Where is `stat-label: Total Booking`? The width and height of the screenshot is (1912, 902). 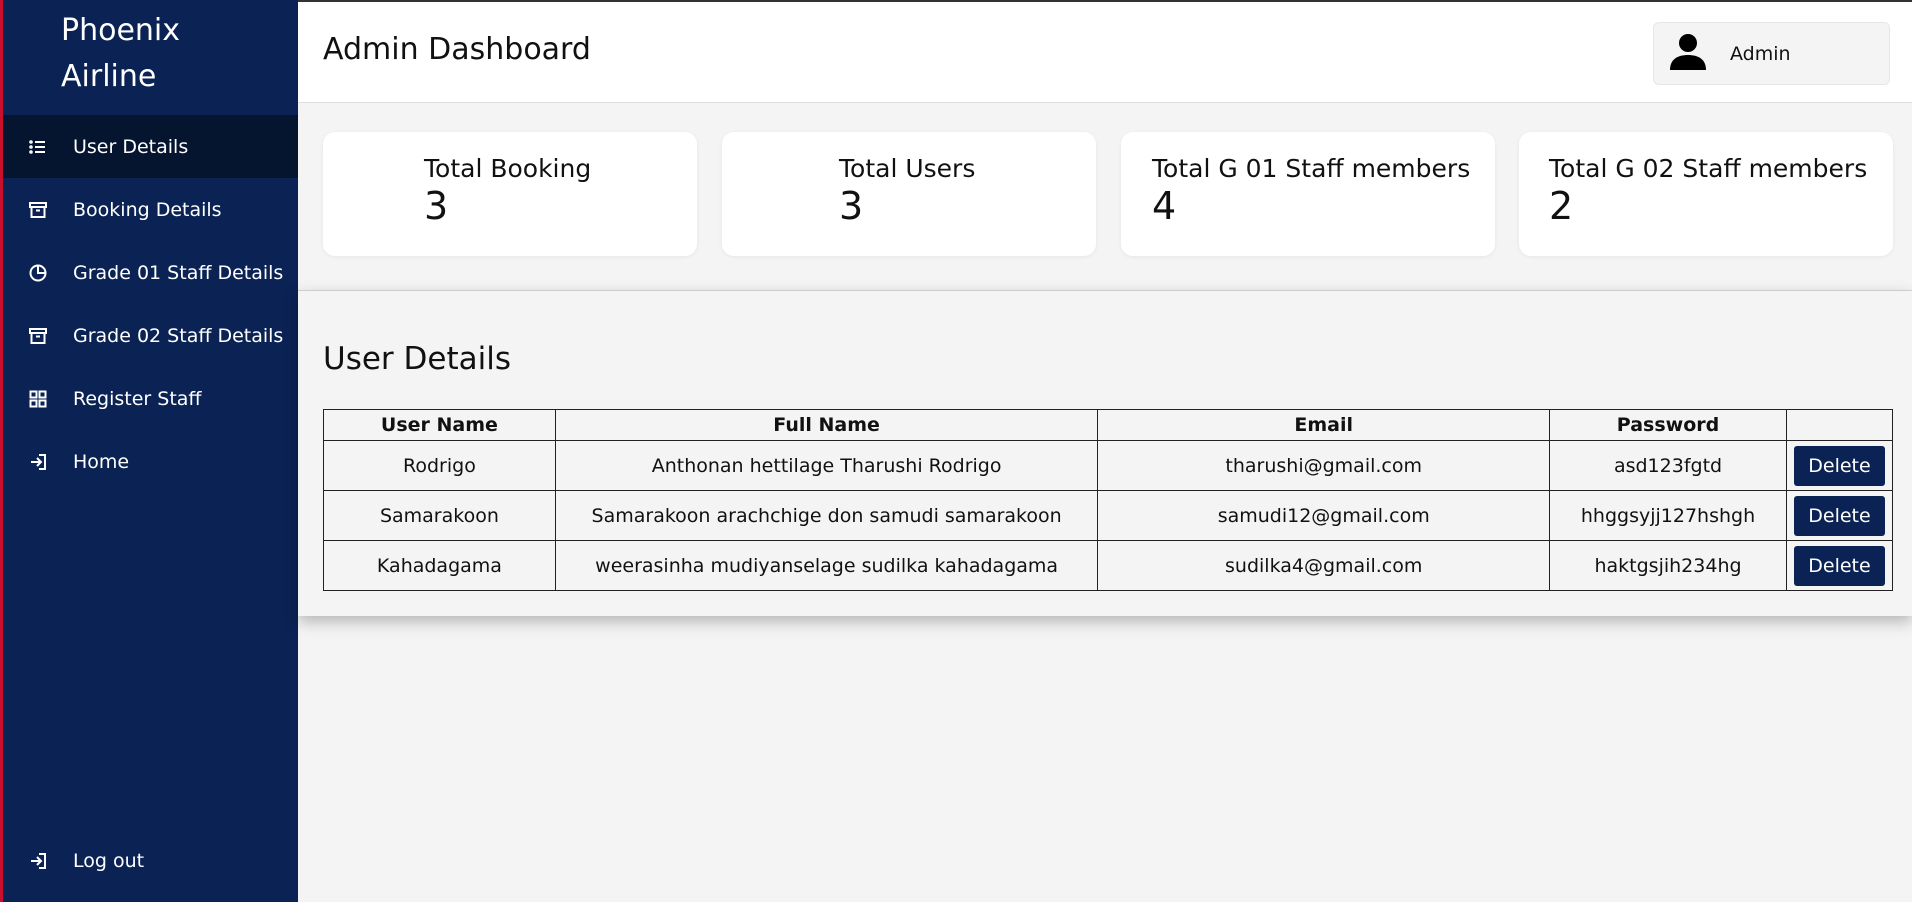 stat-label: Total Booking is located at coordinates (508, 168).